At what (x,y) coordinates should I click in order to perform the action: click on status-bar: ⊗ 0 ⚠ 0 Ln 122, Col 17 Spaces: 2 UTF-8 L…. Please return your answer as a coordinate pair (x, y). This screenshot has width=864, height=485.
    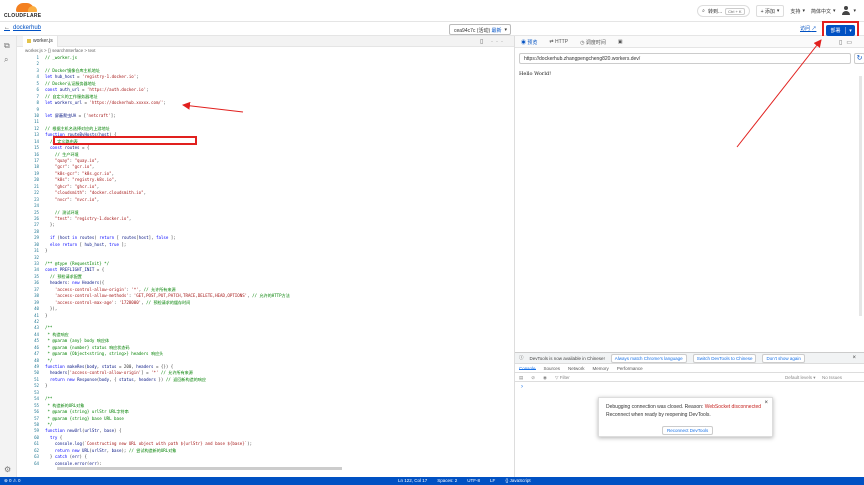
    Looking at the image, I should click on (432, 481).